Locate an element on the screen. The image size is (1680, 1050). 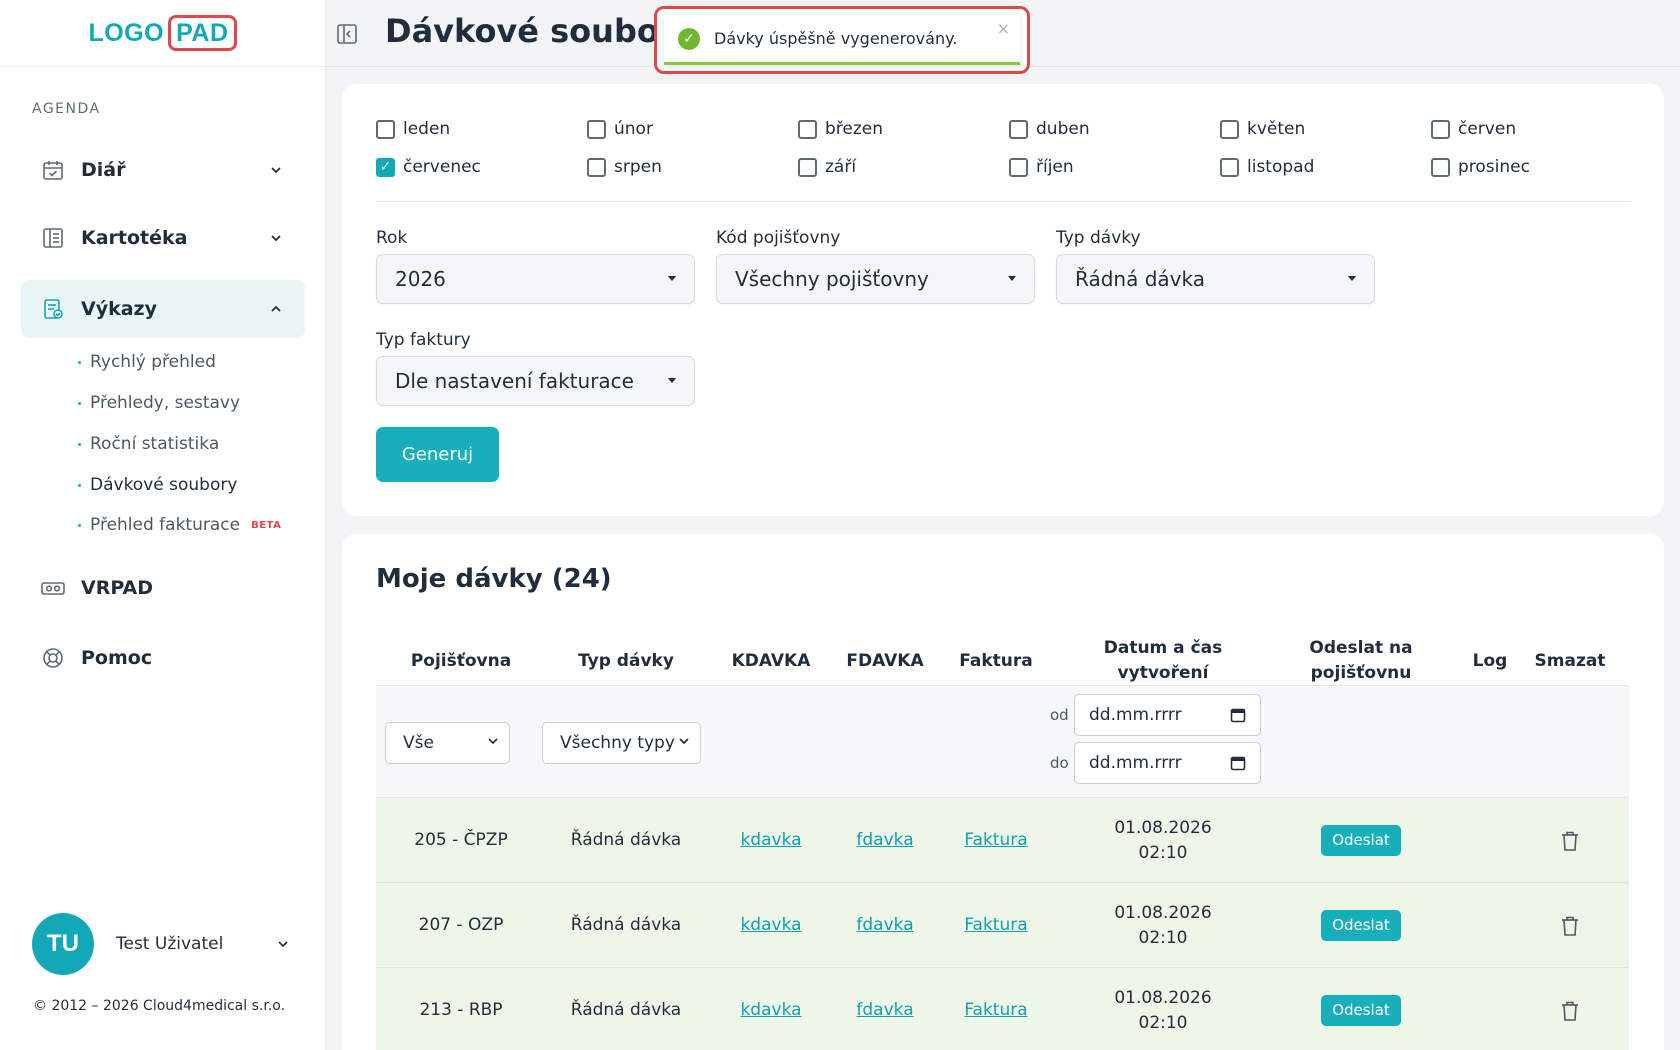
column-header-kdavka: KDAVKA is located at coordinates (771, 660).